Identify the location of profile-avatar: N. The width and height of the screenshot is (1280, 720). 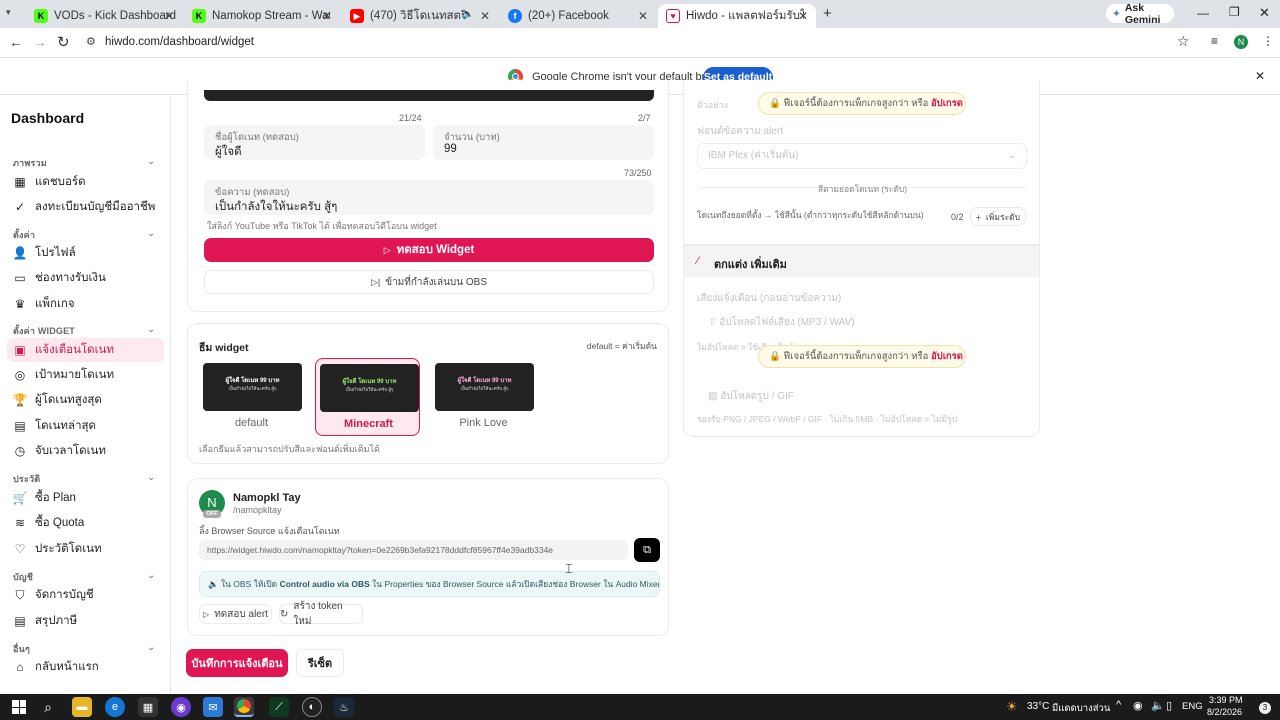
(1241, 42).